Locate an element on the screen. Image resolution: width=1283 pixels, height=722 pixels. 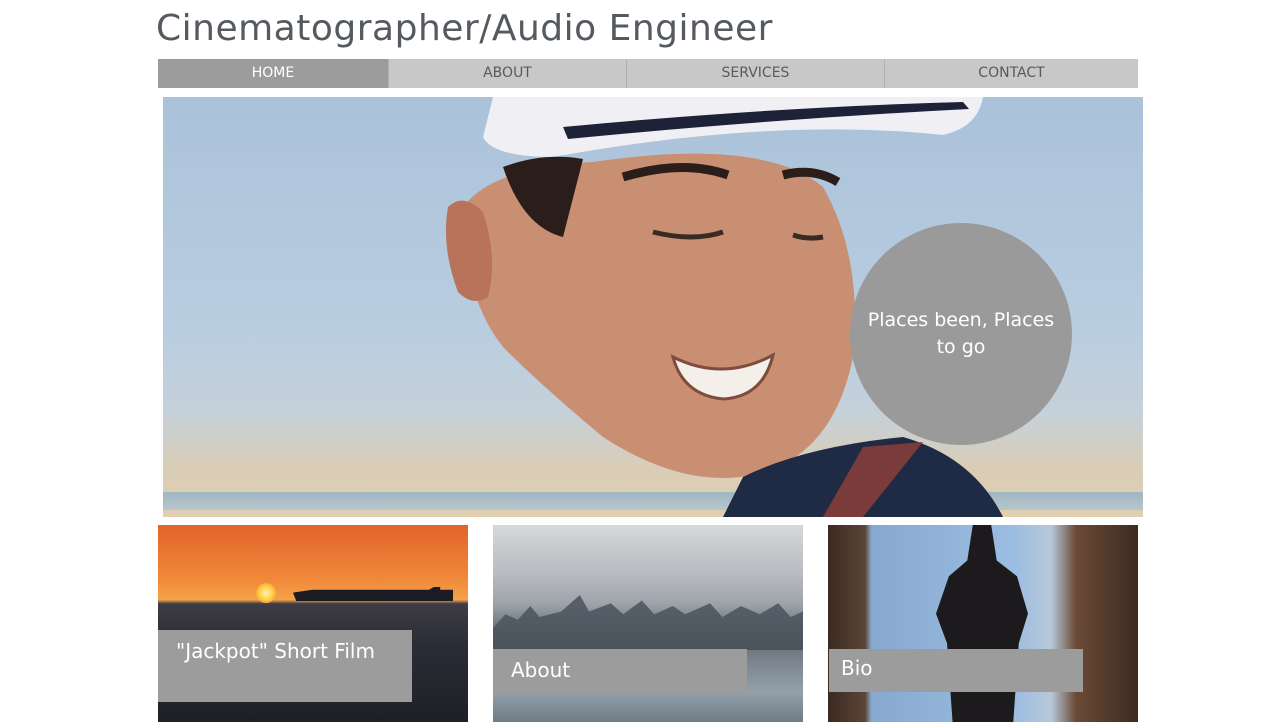
places-circle: Places been, Places to go is located at coordinates (961, 334).